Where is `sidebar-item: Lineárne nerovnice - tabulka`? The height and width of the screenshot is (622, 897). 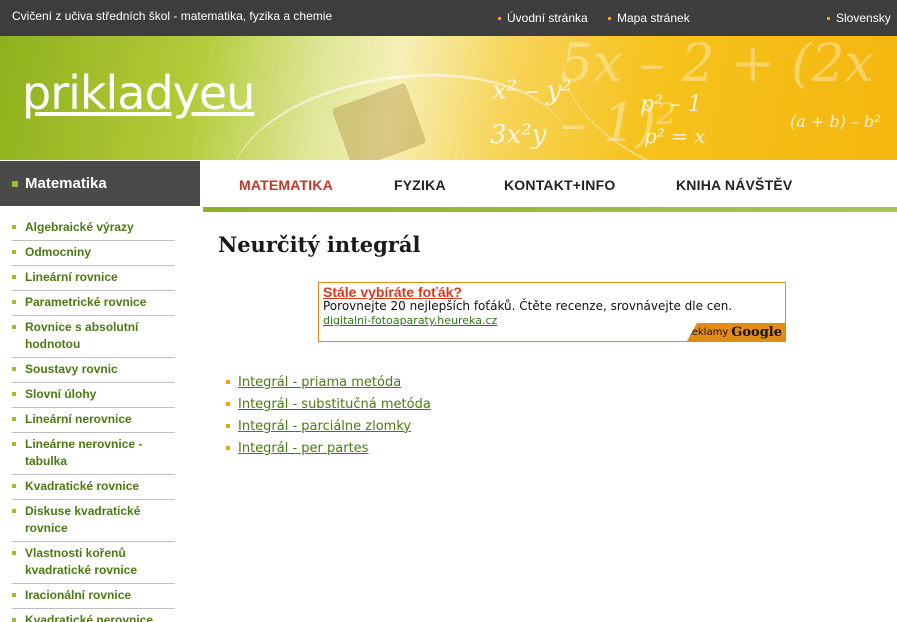
sidebar-item: Lineárne nerovnice - tabulka is located at coordinates (93, 454).